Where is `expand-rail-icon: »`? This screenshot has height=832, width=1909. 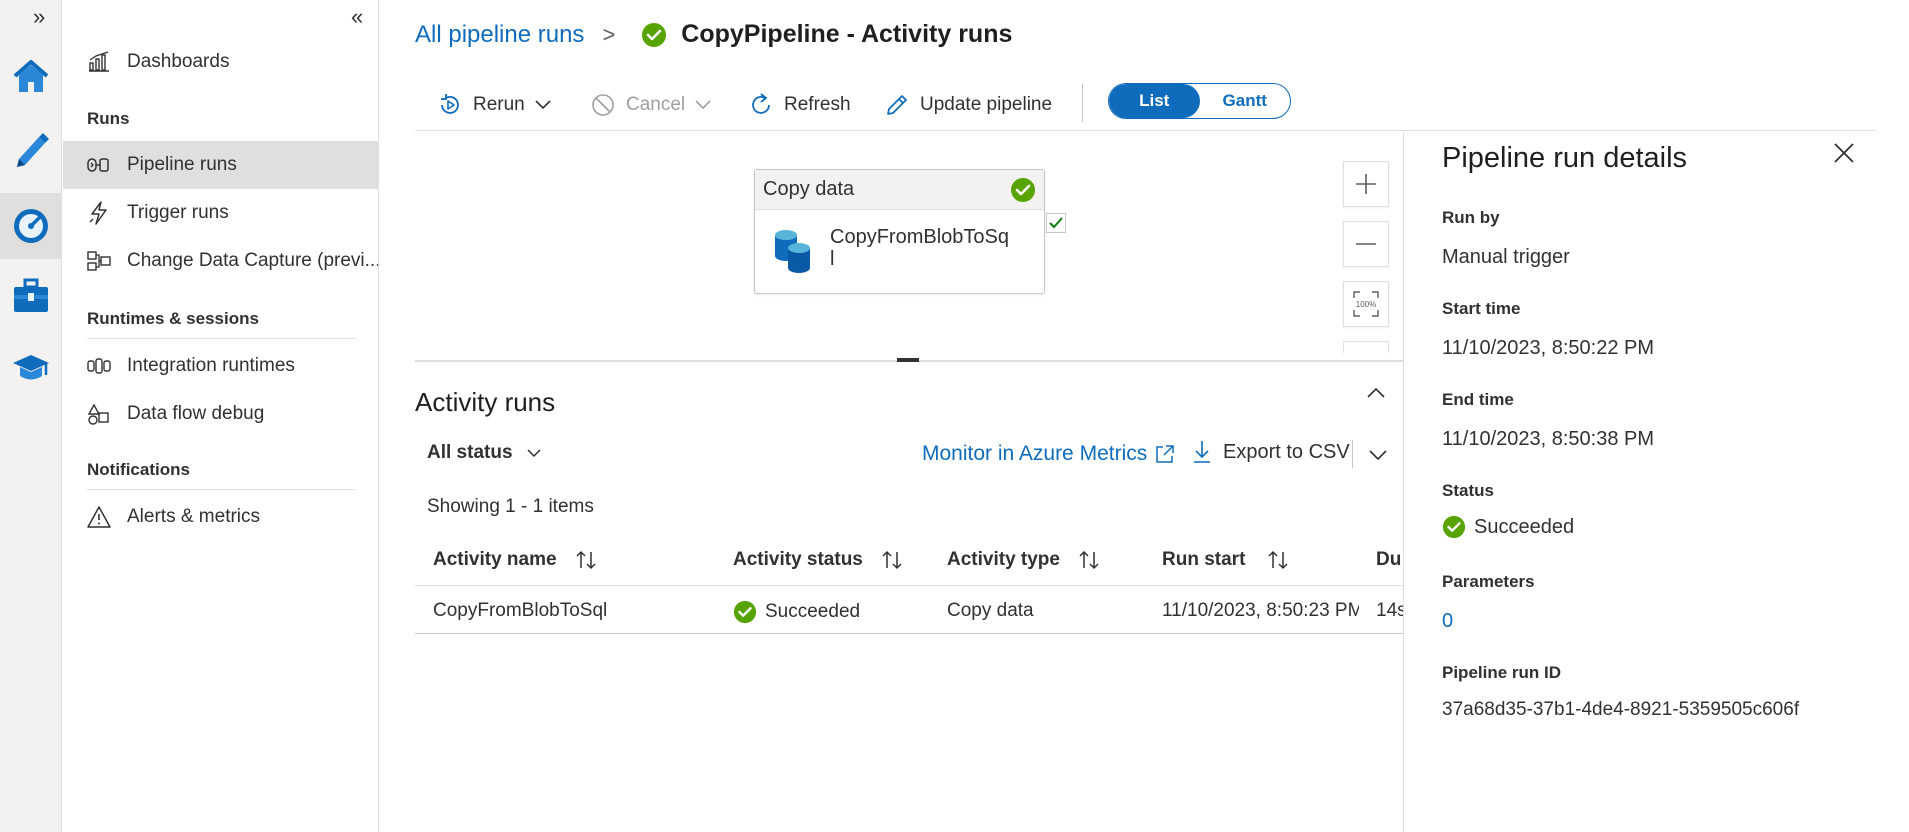 expand-rail-icon: » is located at coordinates (39, 17).